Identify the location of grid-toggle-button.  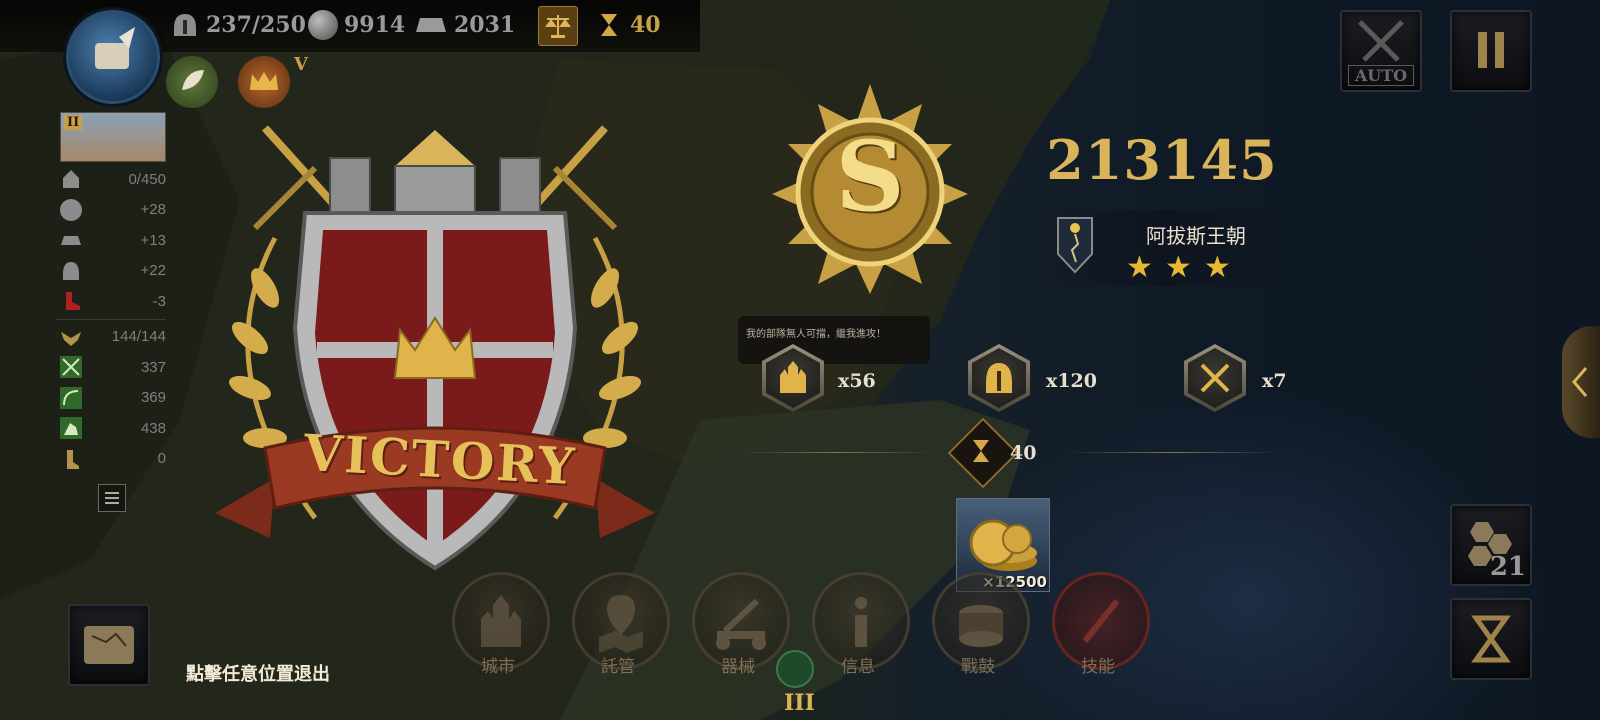
(112, 498).